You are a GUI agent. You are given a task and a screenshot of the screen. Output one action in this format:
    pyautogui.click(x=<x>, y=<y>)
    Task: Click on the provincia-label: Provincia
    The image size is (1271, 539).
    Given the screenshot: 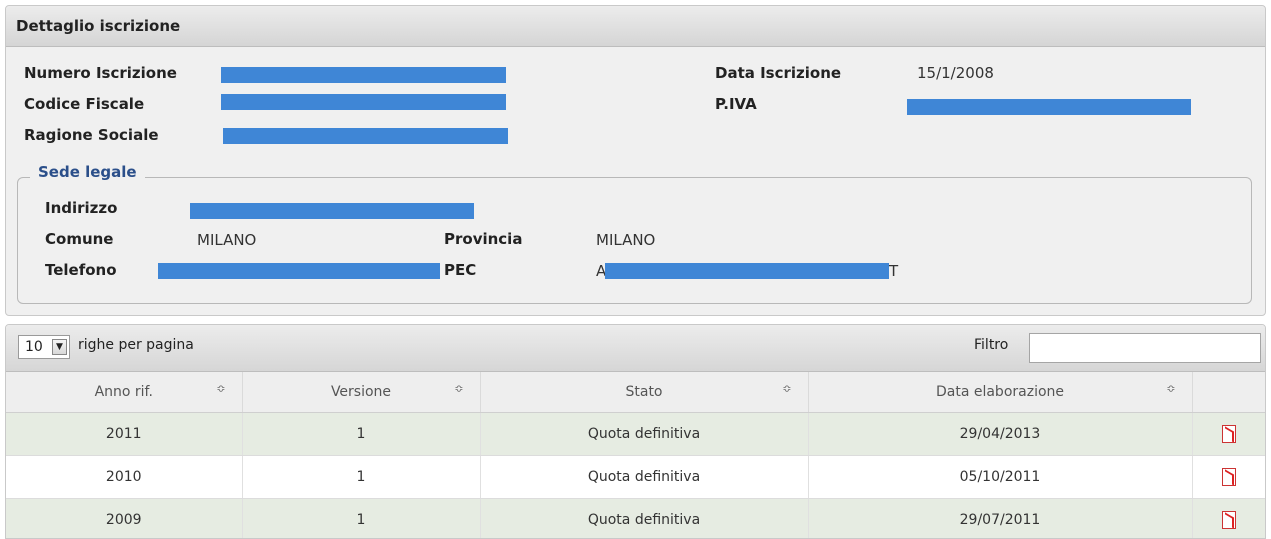 What is the action you would take?
    pyautogui.click(x=483, y=239)
    